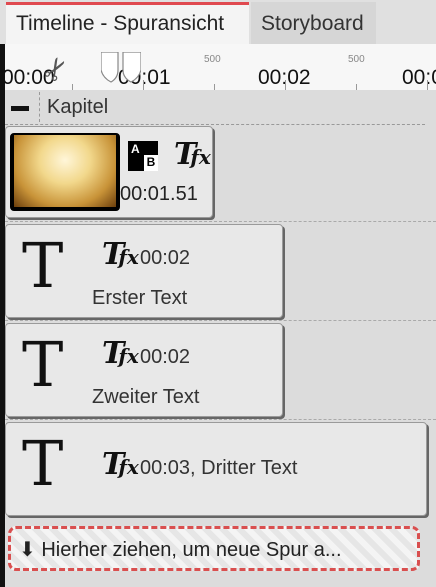  I want to click on tab-timeline: Timeline - Spuransicht, so click(127, 23).